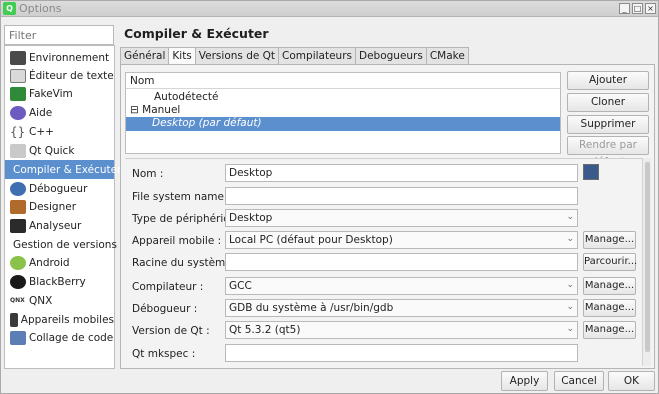 This screenshot has width=659, height=394. Describe the element at coordinates (18, 281) in the screenshot. I see `blackberry-icon` at that location.